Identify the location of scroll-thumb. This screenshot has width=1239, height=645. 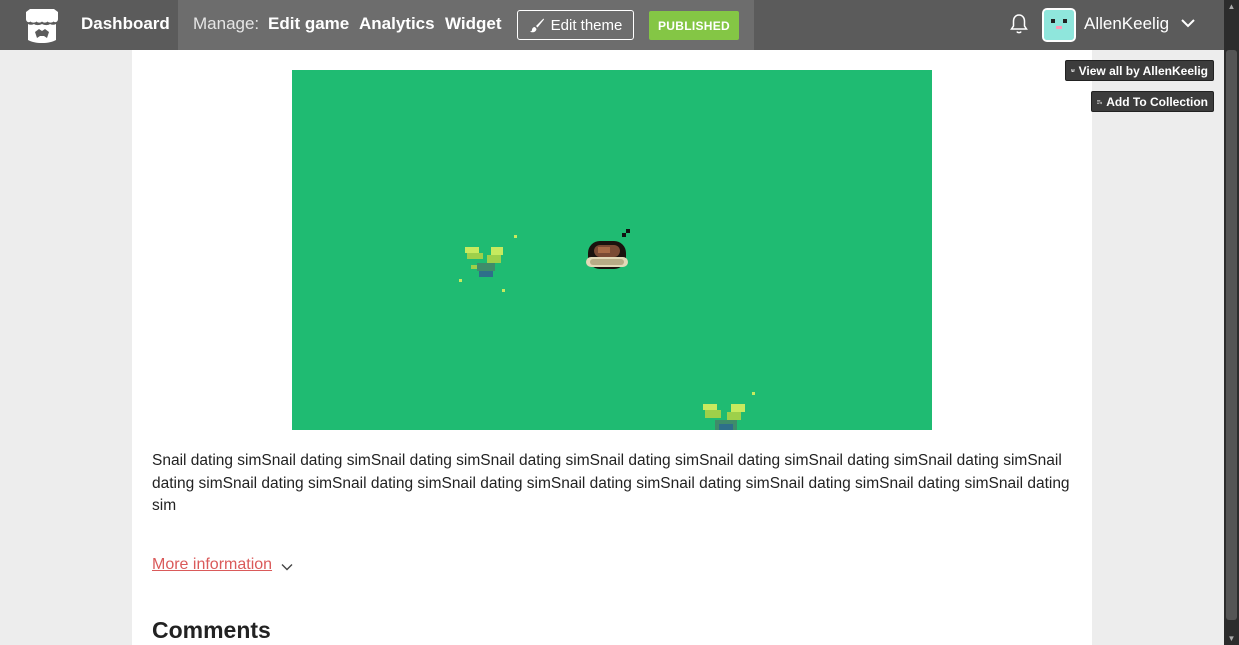
(1231, 335).